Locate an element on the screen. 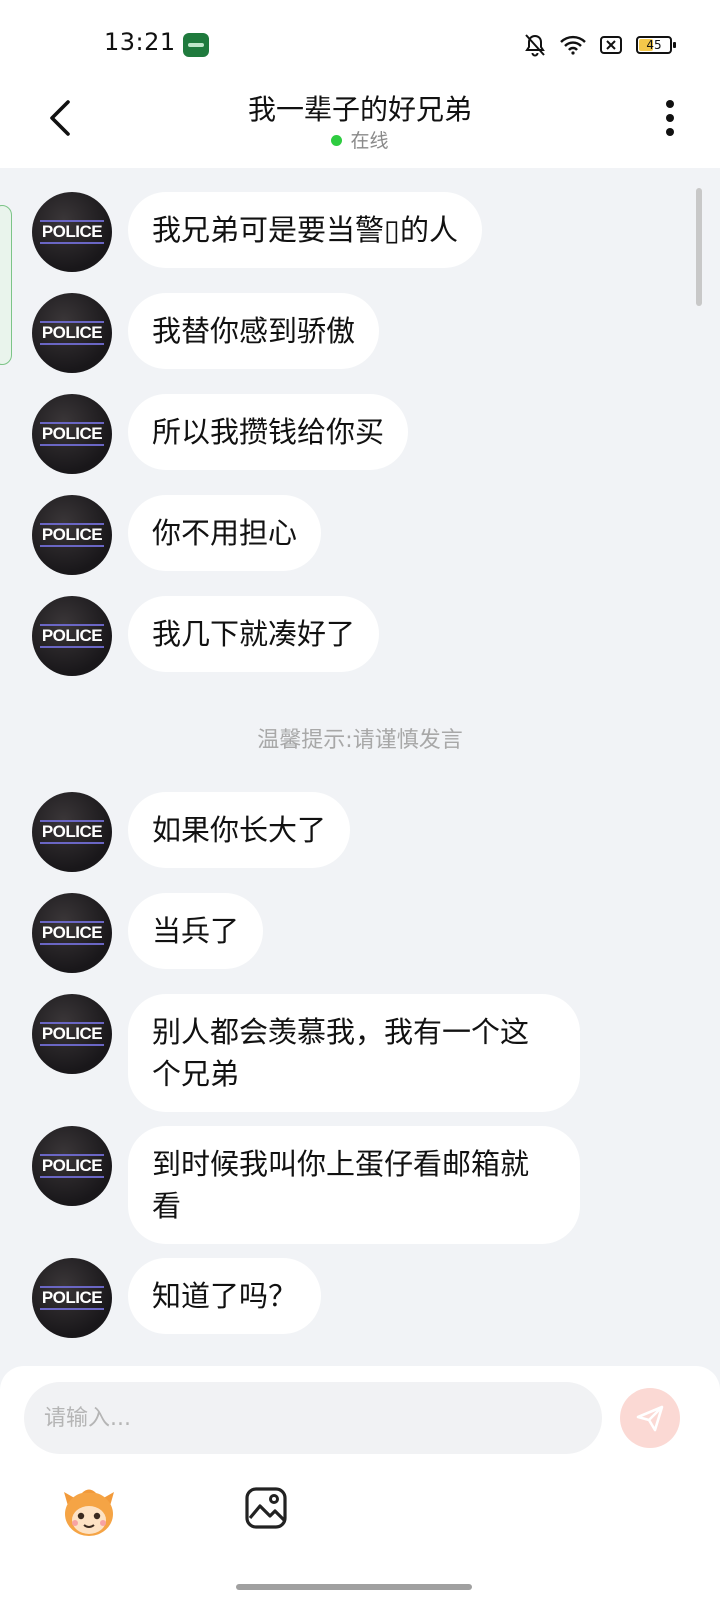 This screenshot has height=1600, width=720. image-icon is located at coordinates (266, 1508).